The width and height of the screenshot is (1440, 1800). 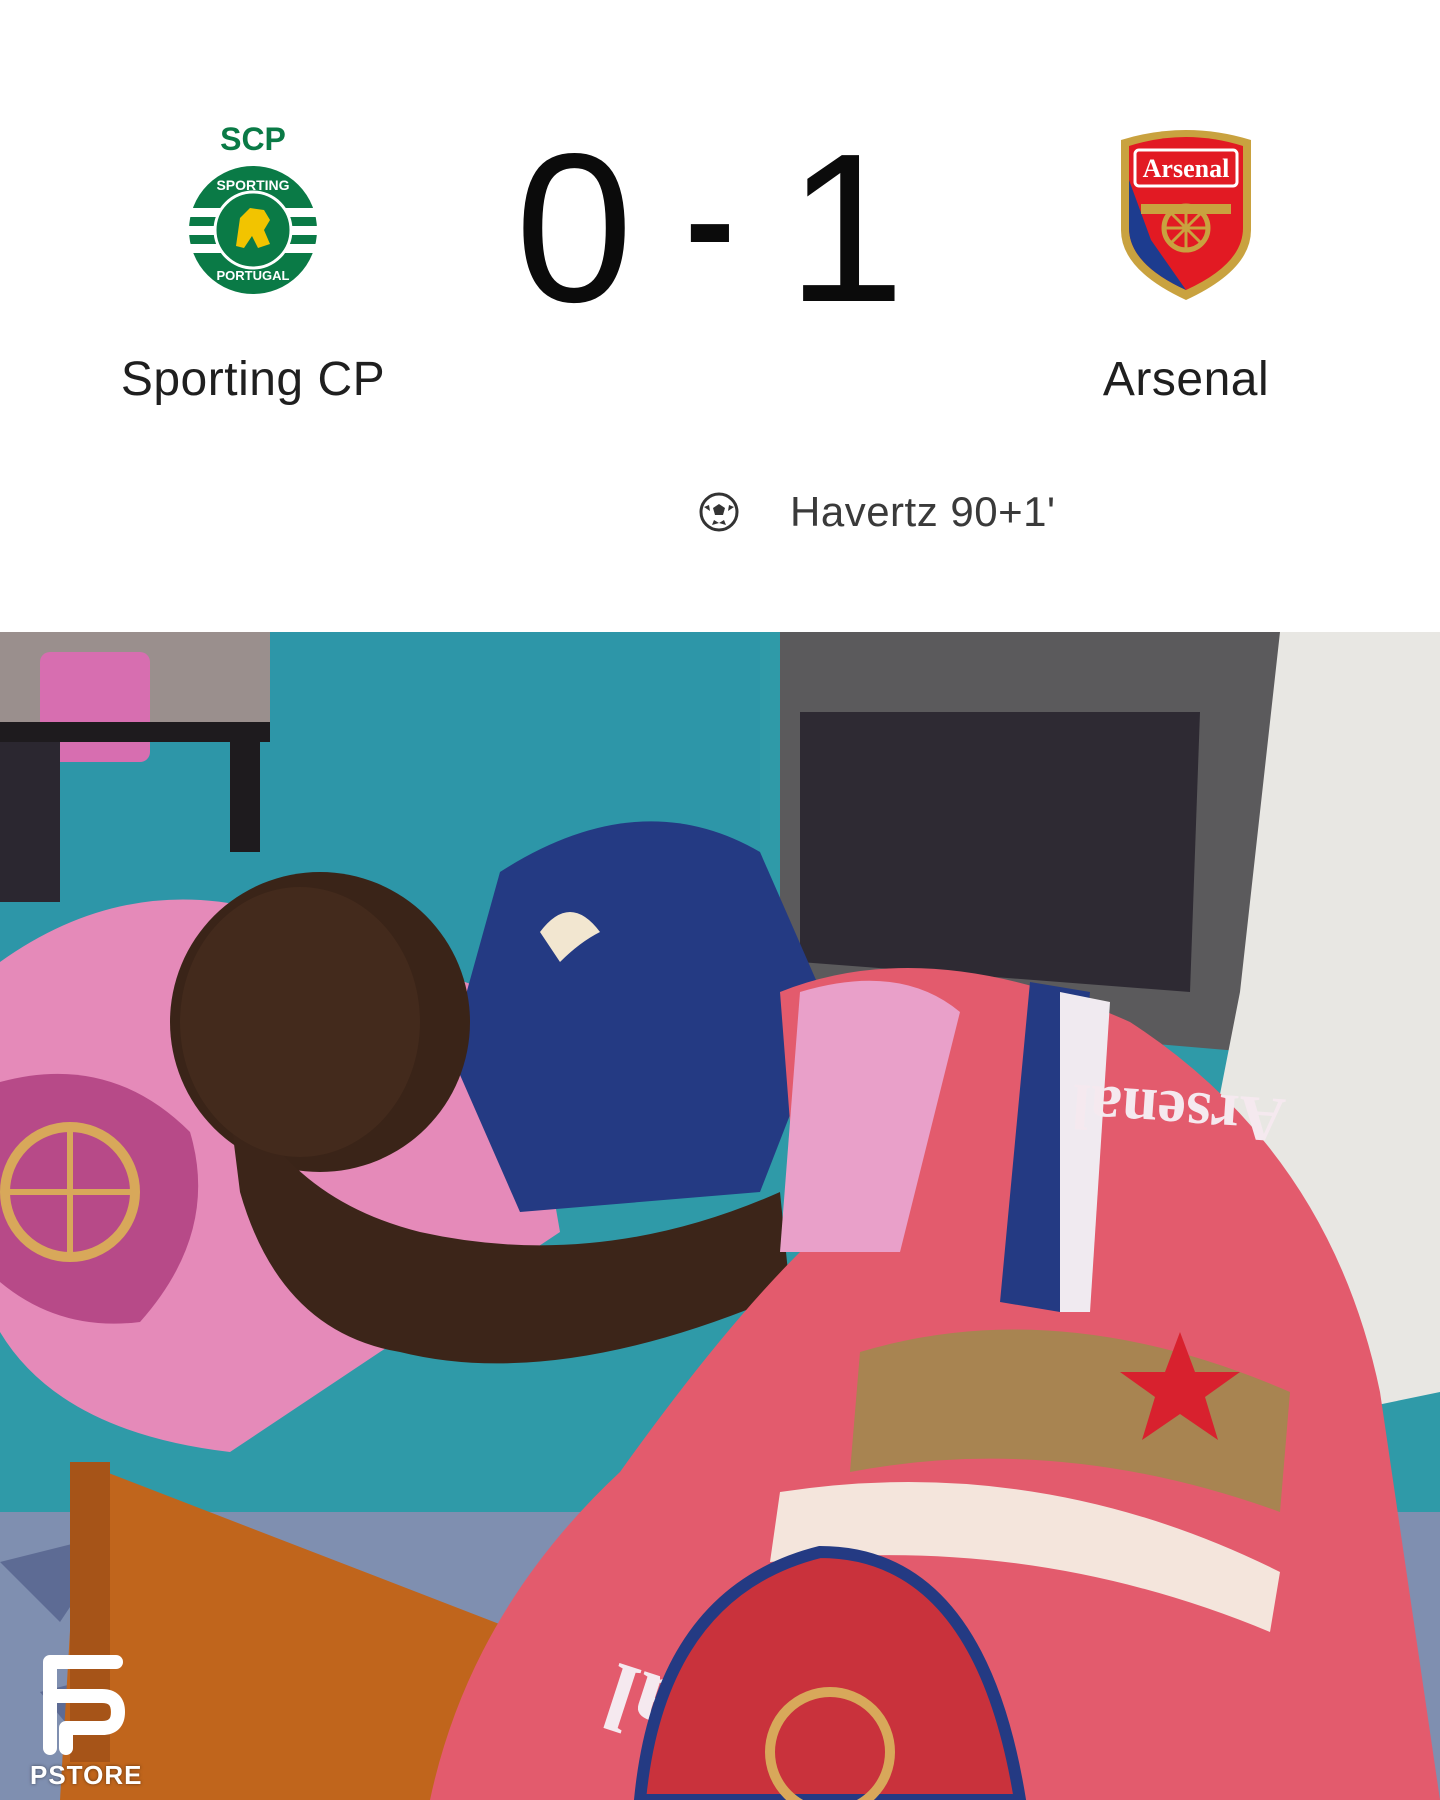 I want to click on goal-event: Havertz 90+1', so click(x=877, y=512).